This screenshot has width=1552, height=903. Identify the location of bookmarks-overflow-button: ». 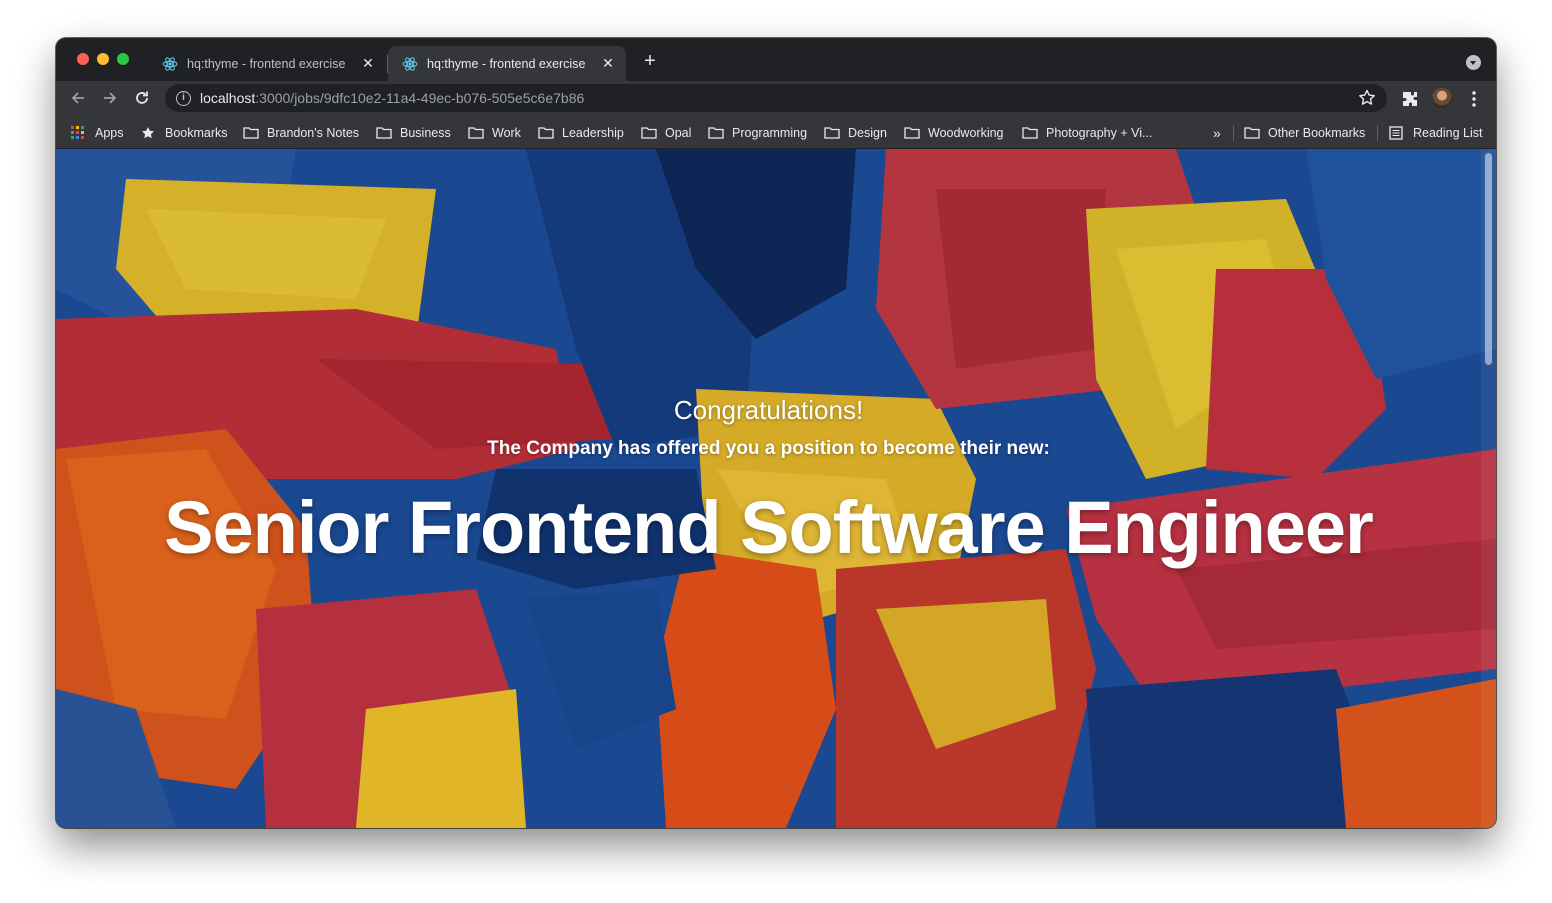
(1217, 132).